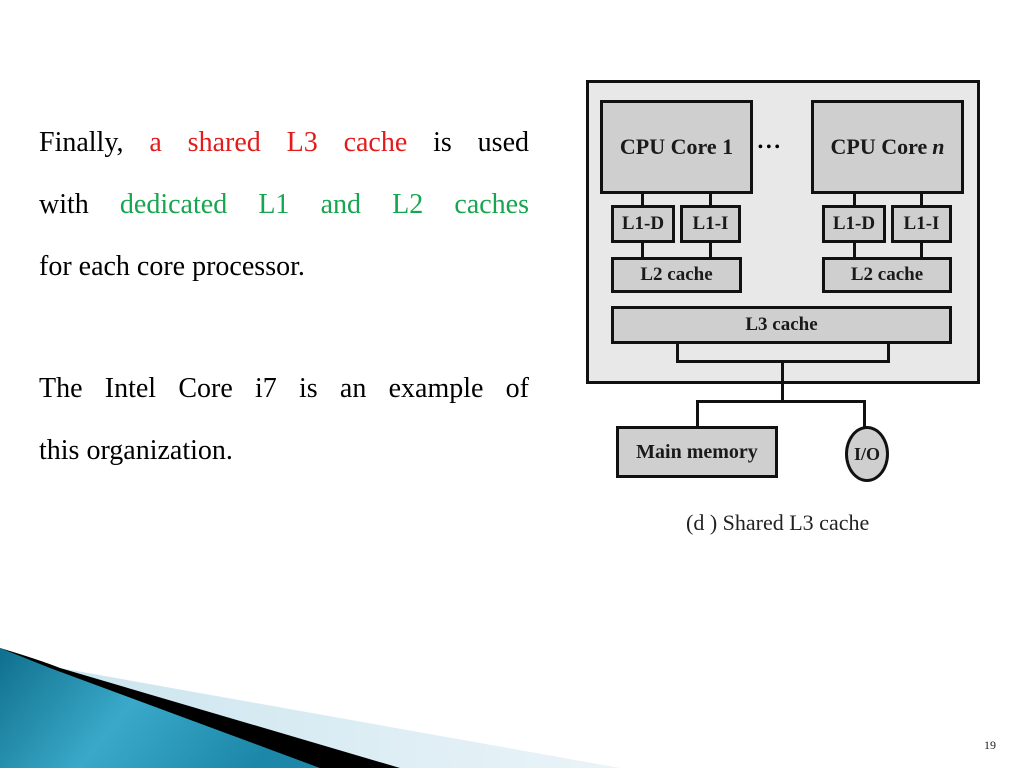  I want to click on l1-data-cache-1: L1-D, so click(643, 224).